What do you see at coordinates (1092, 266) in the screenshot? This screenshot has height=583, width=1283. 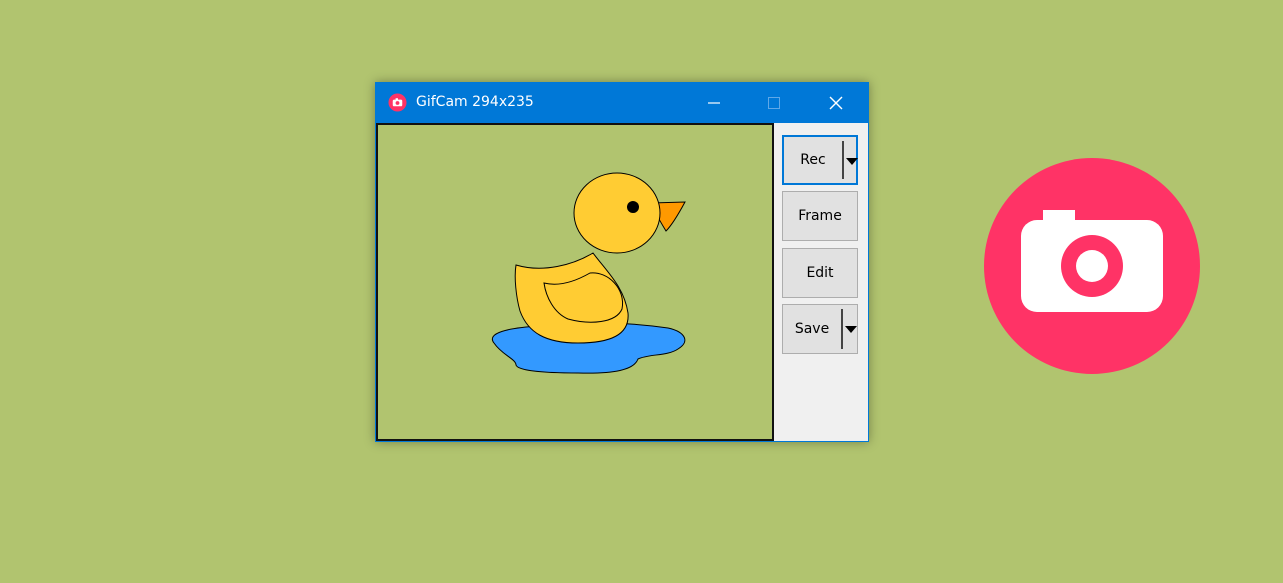 I see `gifcam-logo-camera-icon` at bounding box center [1092, 266].